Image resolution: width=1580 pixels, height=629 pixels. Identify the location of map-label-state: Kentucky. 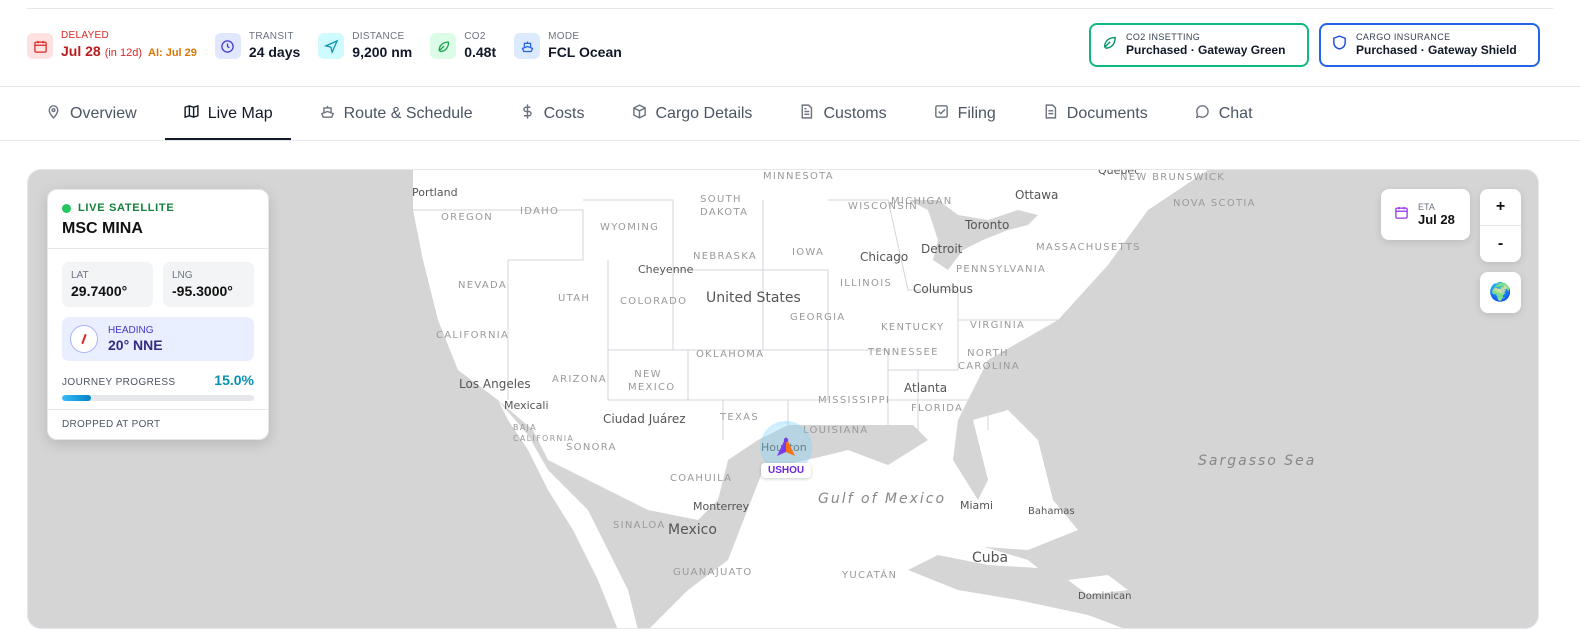
(913, 327).